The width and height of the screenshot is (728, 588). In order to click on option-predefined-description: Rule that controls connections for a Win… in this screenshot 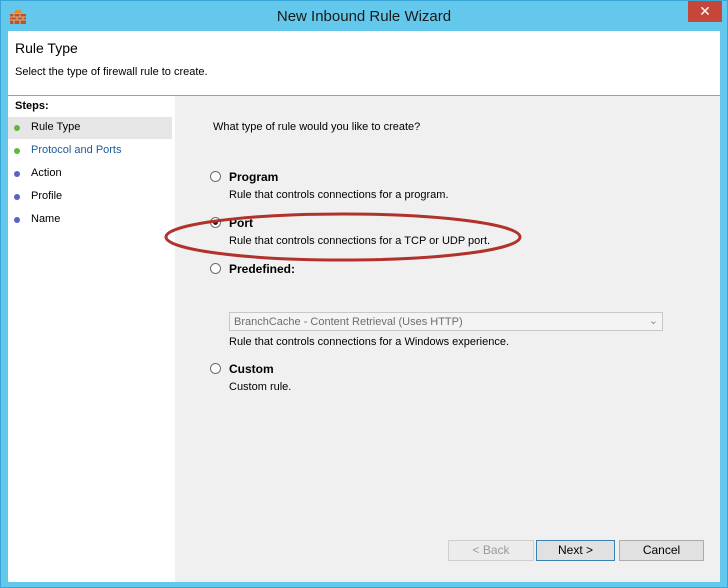, I will do `click(369, 342)`.